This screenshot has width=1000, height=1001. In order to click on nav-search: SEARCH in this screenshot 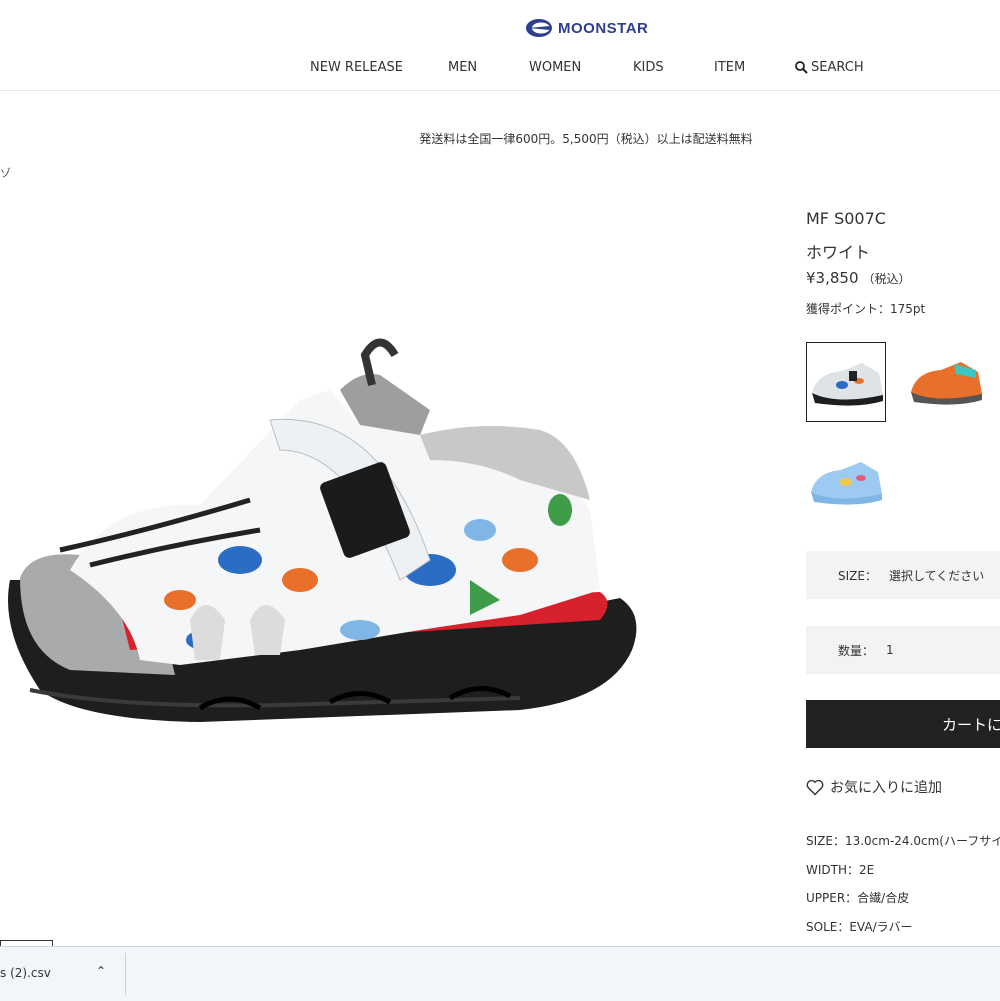, I will do `click(829, 67)`.